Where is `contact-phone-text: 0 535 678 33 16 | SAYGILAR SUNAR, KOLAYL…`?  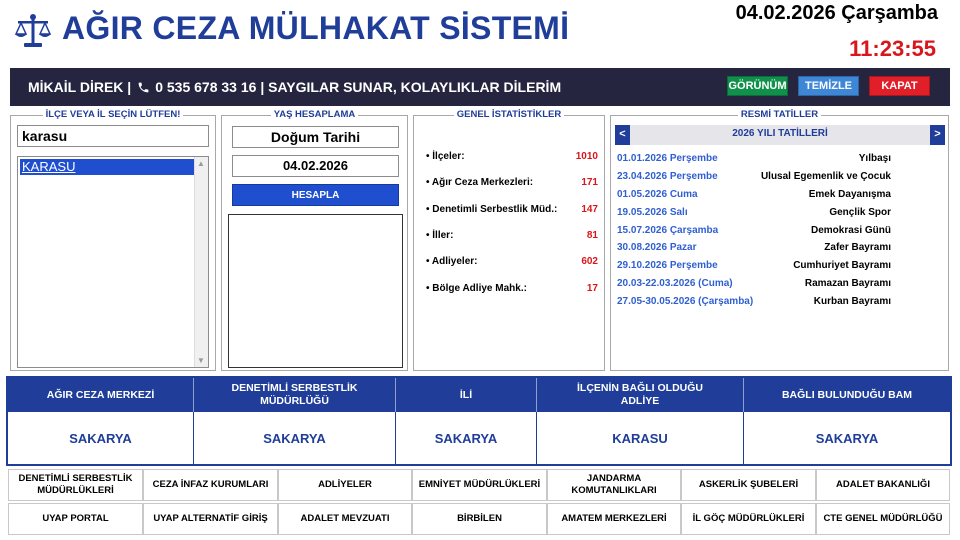 contact-phone-text: 0 535 678 33 16 | SAYGILAR SUNAR, KOLAYL… is located at coordinates (358, 87).